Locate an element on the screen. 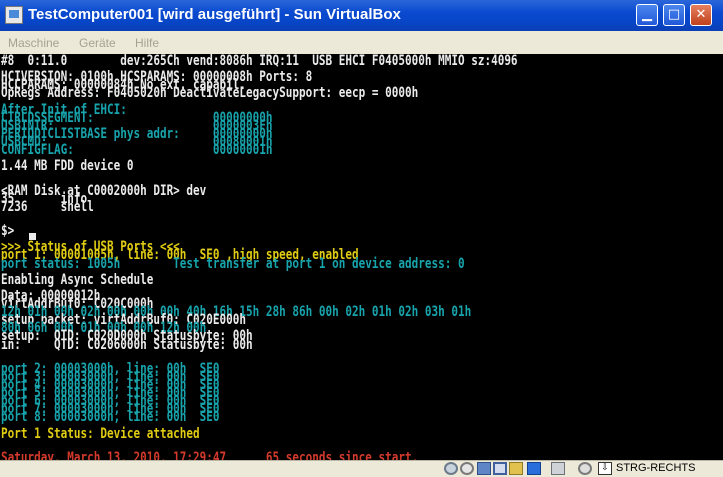 Image resolution: width=723 pixels, height=477 pixels. menu-maschine: Maschine is located at coordinates (33, 43).